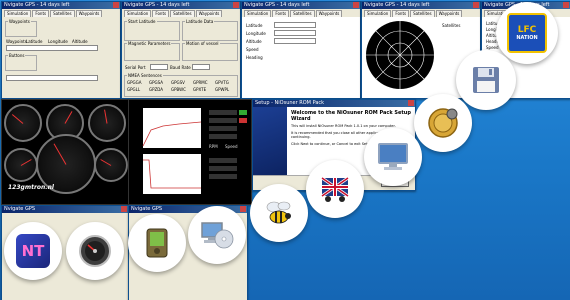 The width and height of the screenshot is (570, 300). Describe the element at coordinates (254, 57) in the screenshot. I see `field-label: Heading` at that location.